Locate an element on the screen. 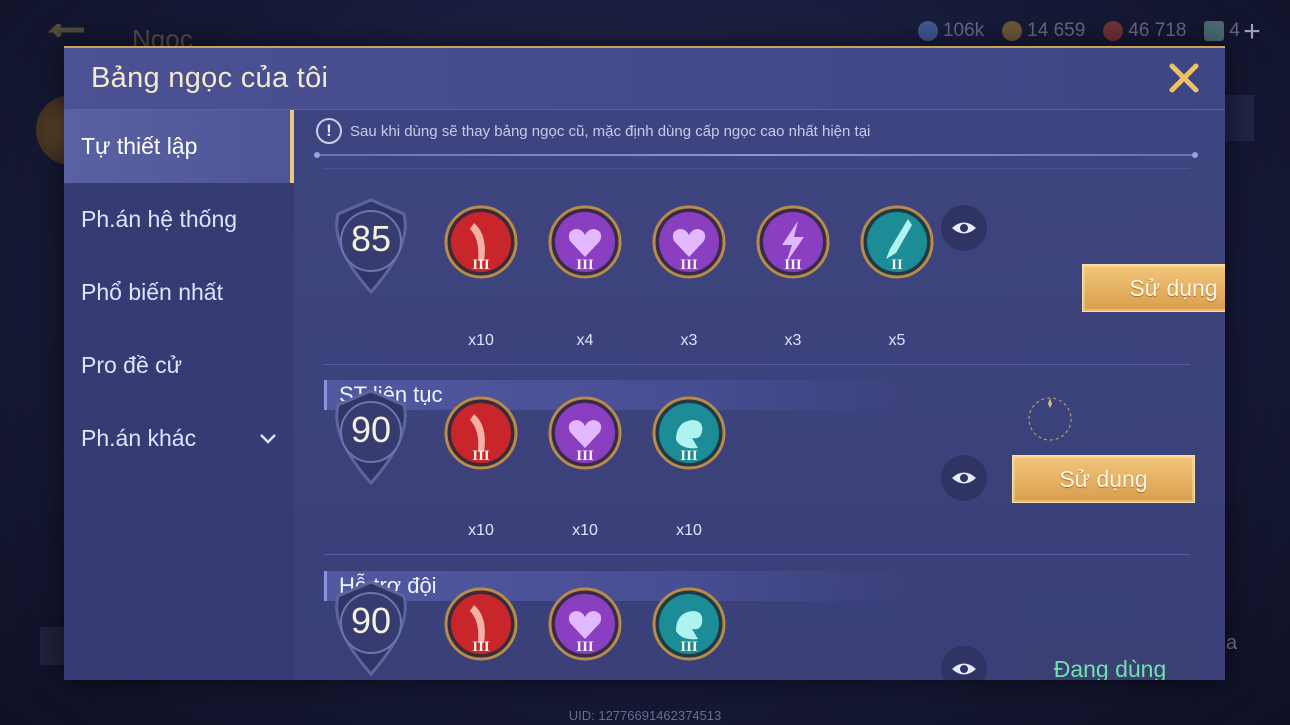 The width and height of the screenshot is (1290, 725). background-panel-edge is located at coordinates (1239, 118).